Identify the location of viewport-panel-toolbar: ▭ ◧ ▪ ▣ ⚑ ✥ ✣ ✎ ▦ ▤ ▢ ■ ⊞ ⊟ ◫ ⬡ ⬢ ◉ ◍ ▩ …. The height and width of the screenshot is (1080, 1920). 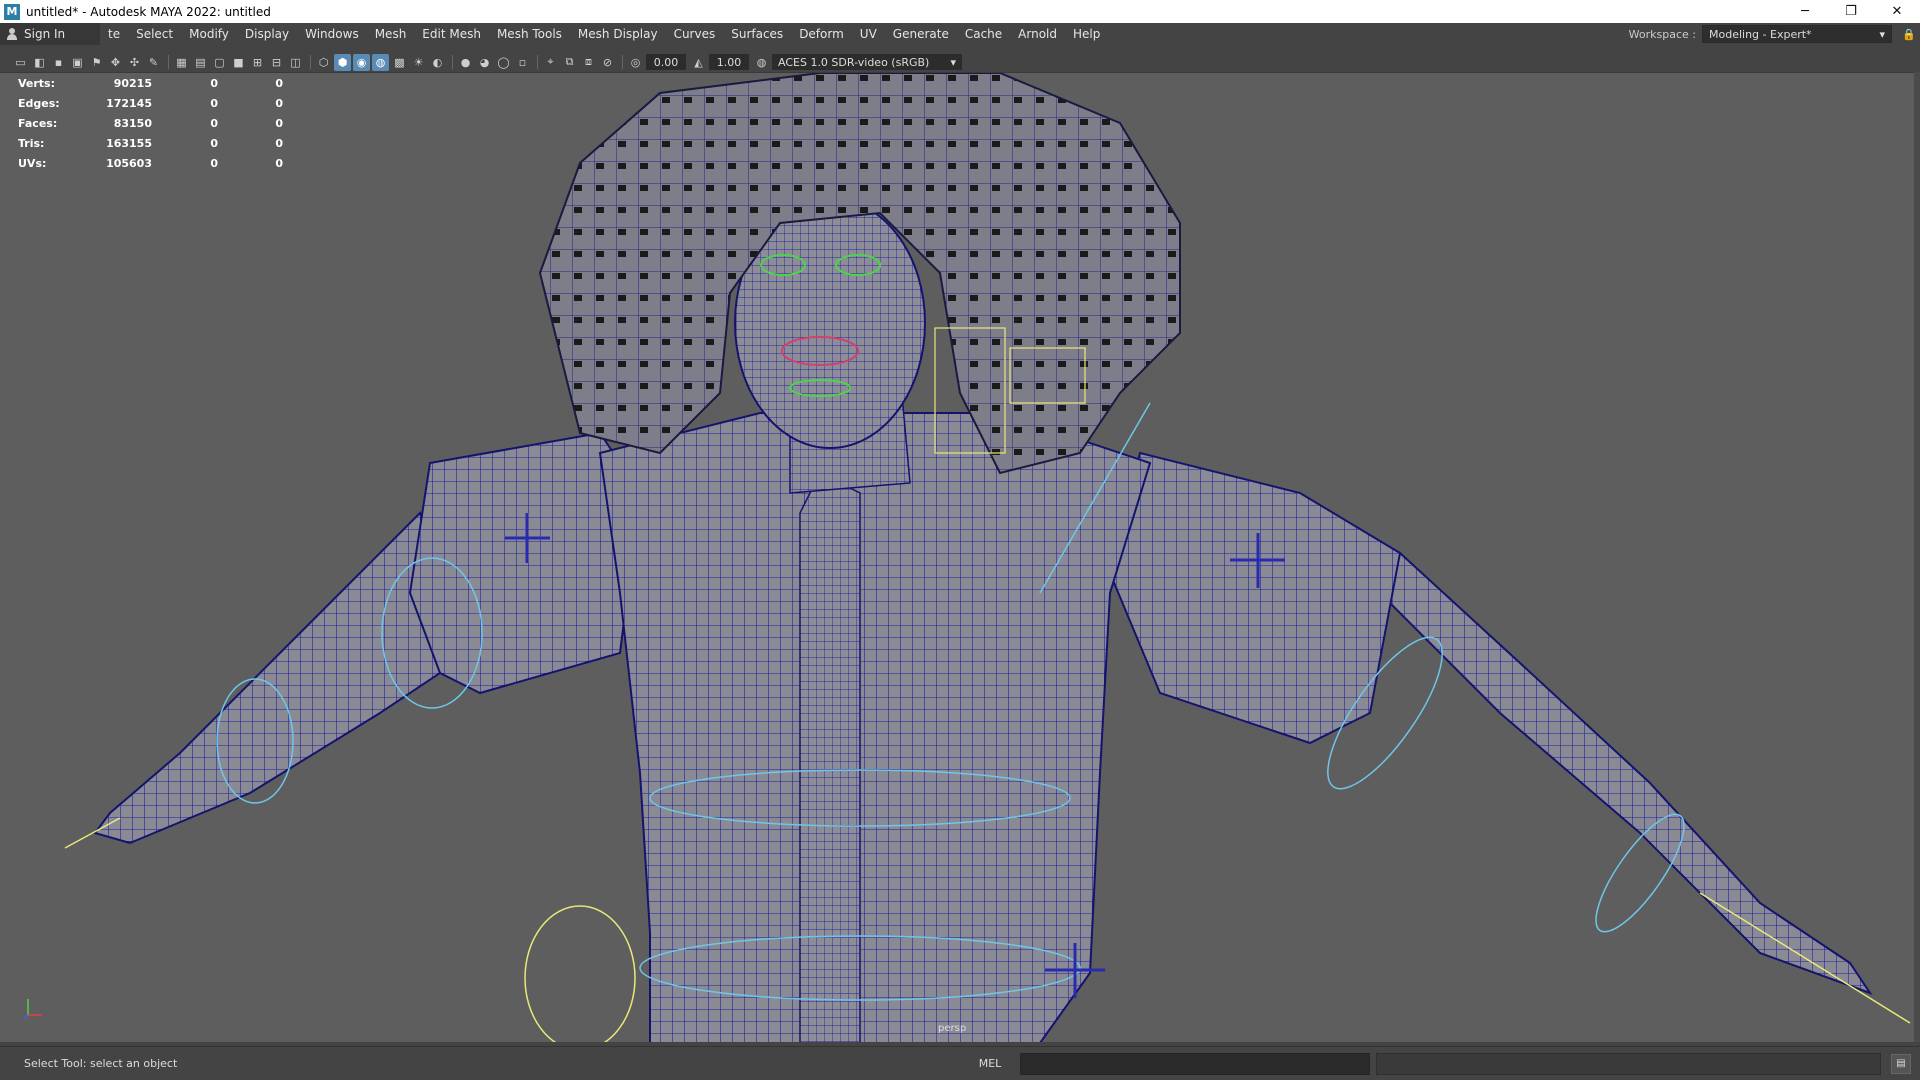
(960, 62).